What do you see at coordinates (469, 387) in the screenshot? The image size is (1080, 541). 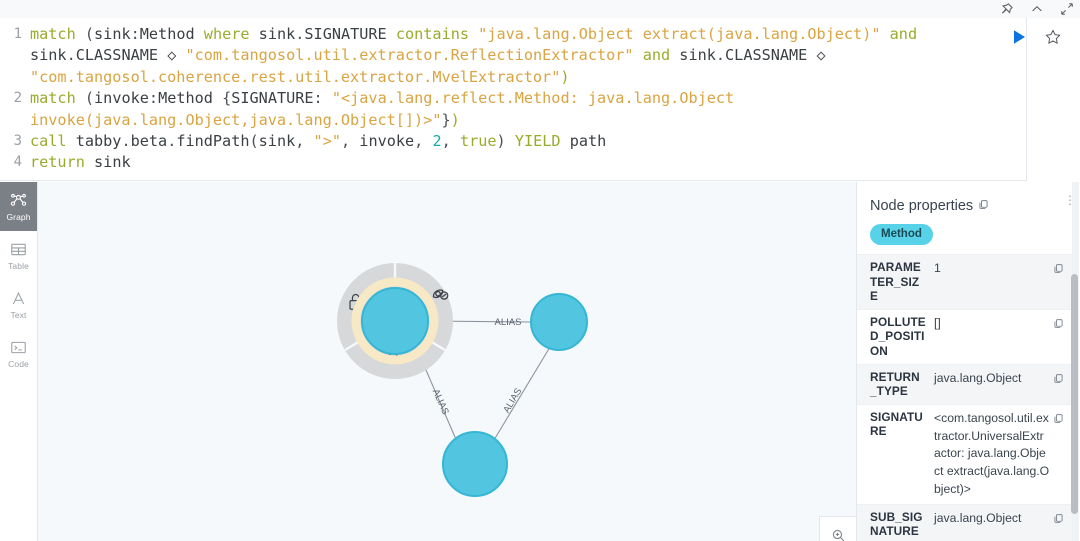 I see `graph-nodes` at bounding box center [469, 387].